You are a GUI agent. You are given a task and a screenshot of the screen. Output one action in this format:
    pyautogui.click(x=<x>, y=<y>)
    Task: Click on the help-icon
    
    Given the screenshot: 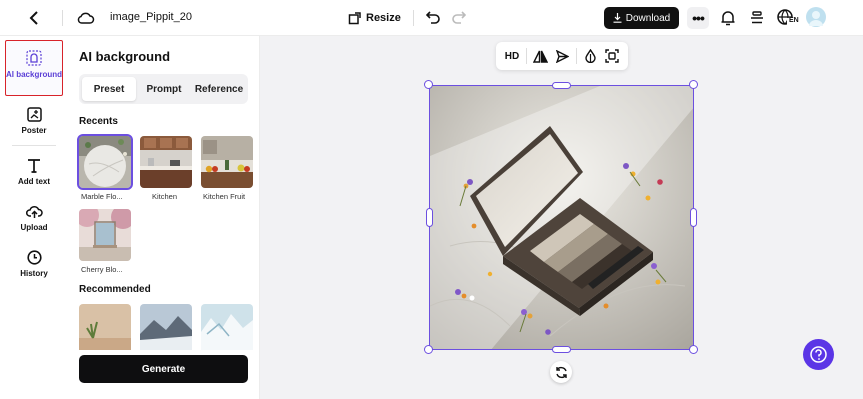 What is the action you would take?
    pyautogui.click(x=818, y=354)
    